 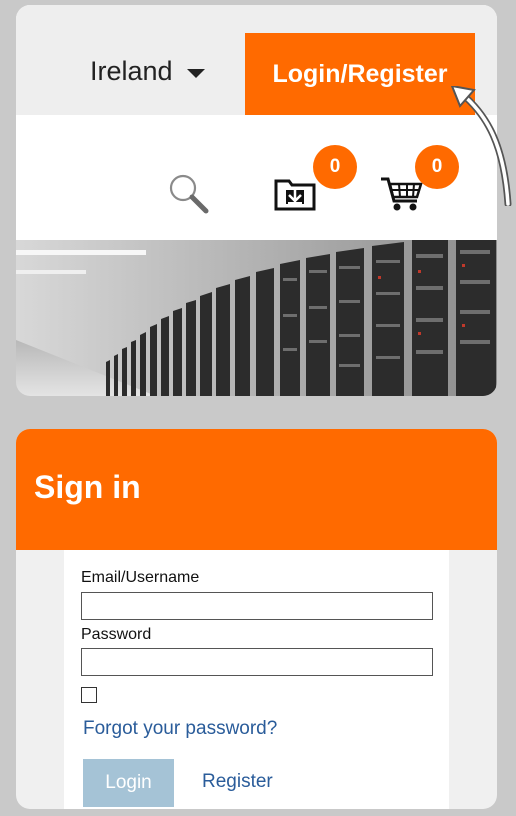 I want to click on remember-me-checkbox, so click(x=89, y=695).